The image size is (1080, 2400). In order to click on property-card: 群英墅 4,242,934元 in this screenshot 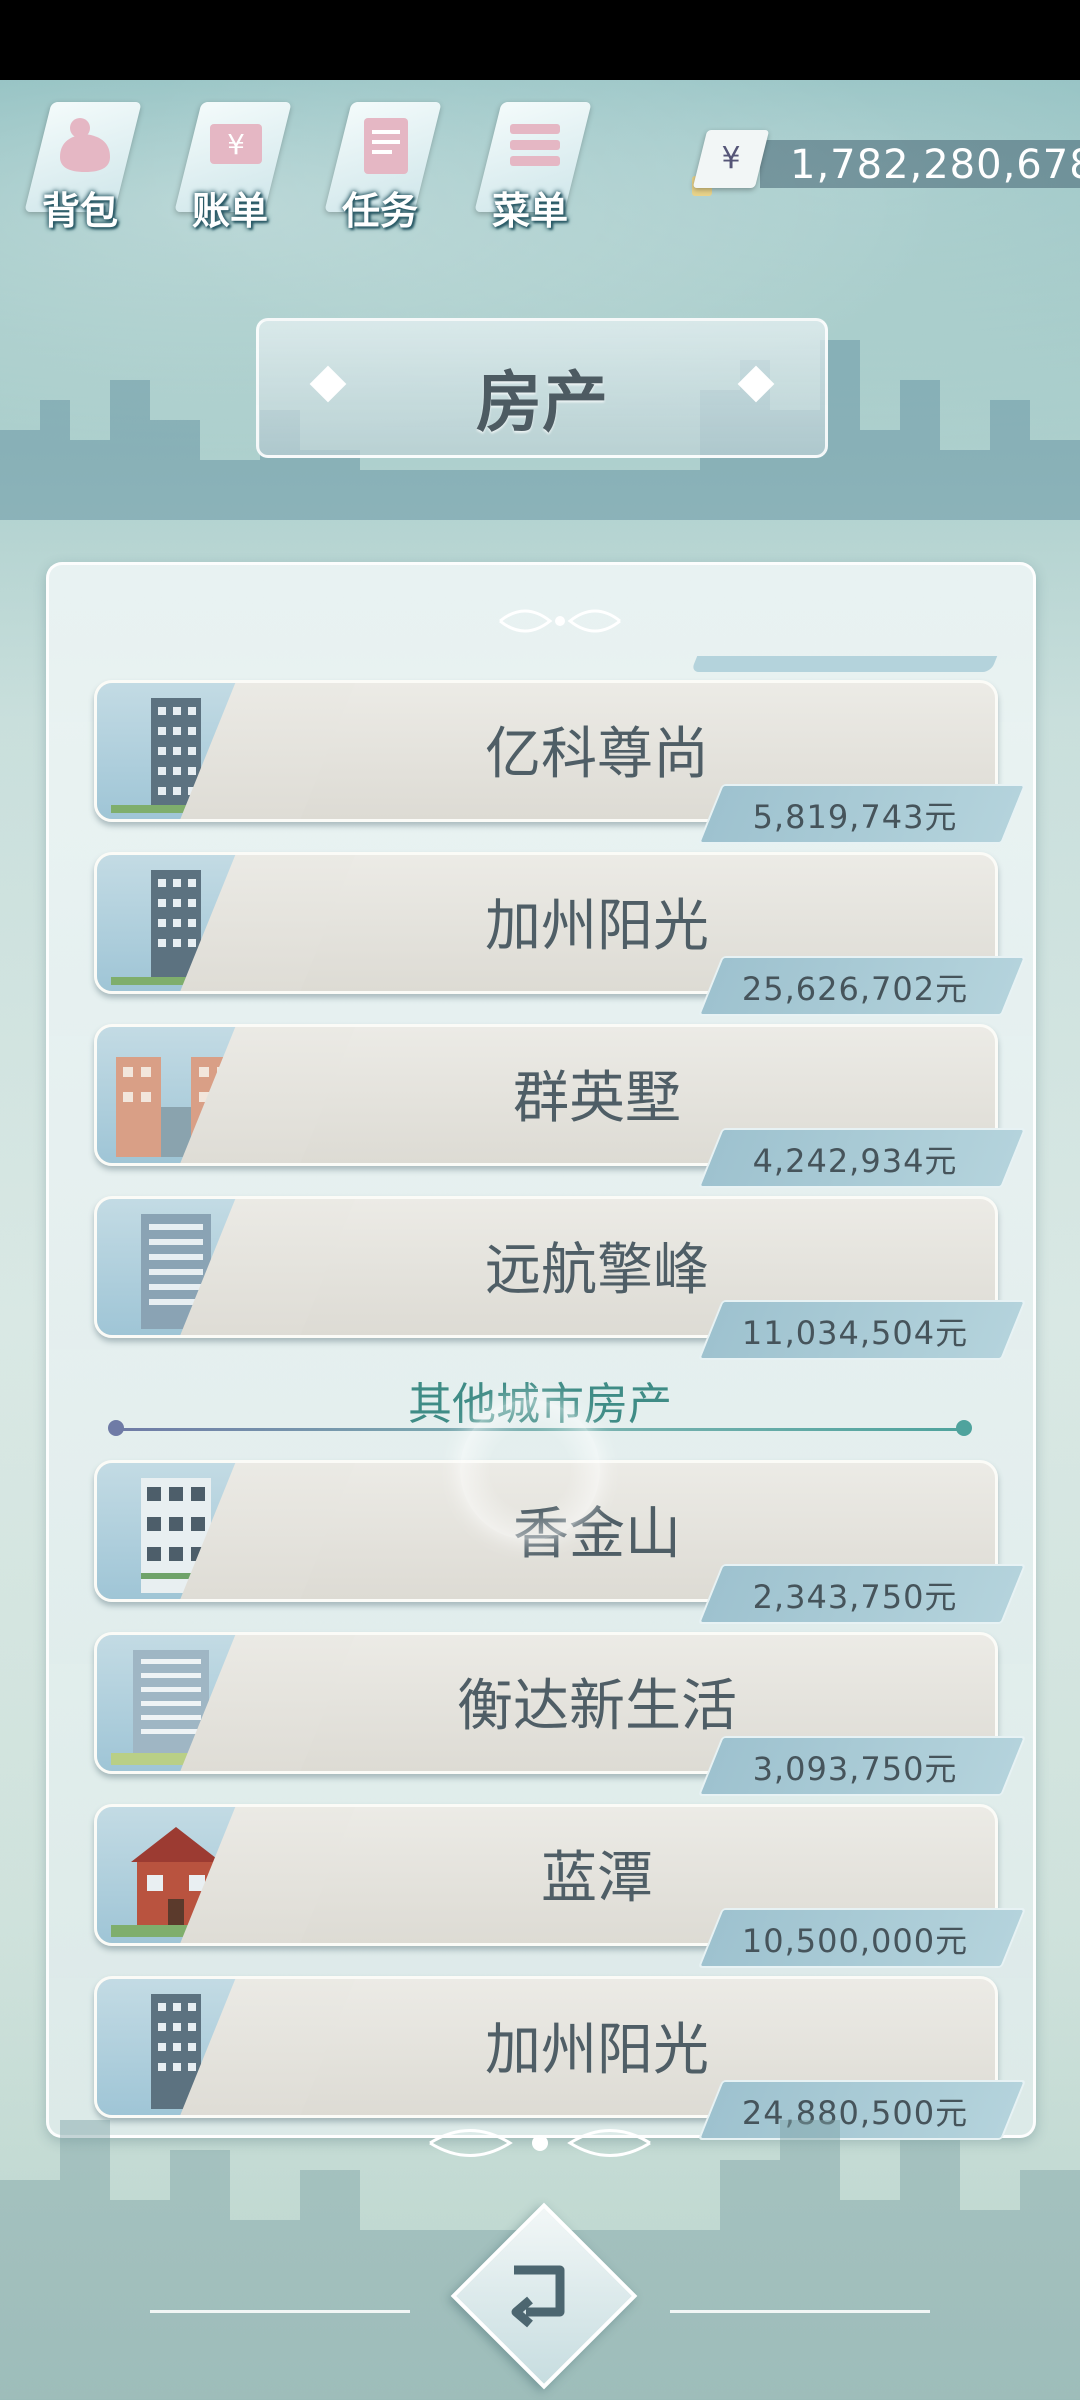, I will do `click(560, 1106)`.